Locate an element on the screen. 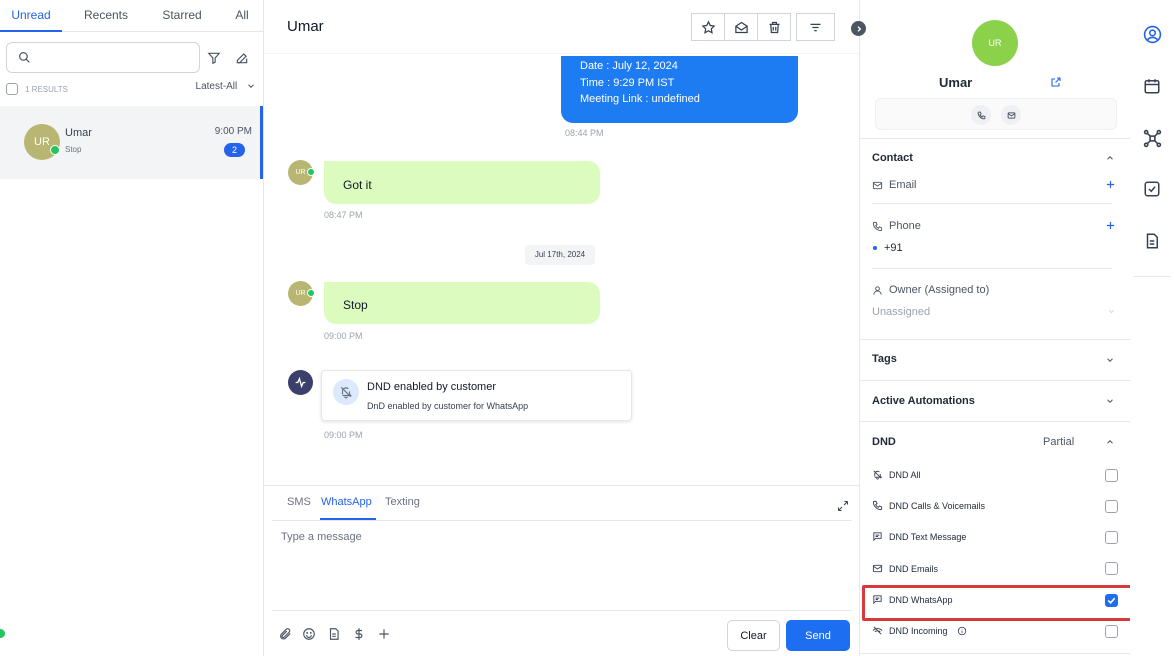 This screenshot has width=1174, height=656. select-all-checkbox is located at coordinates (12, 89).